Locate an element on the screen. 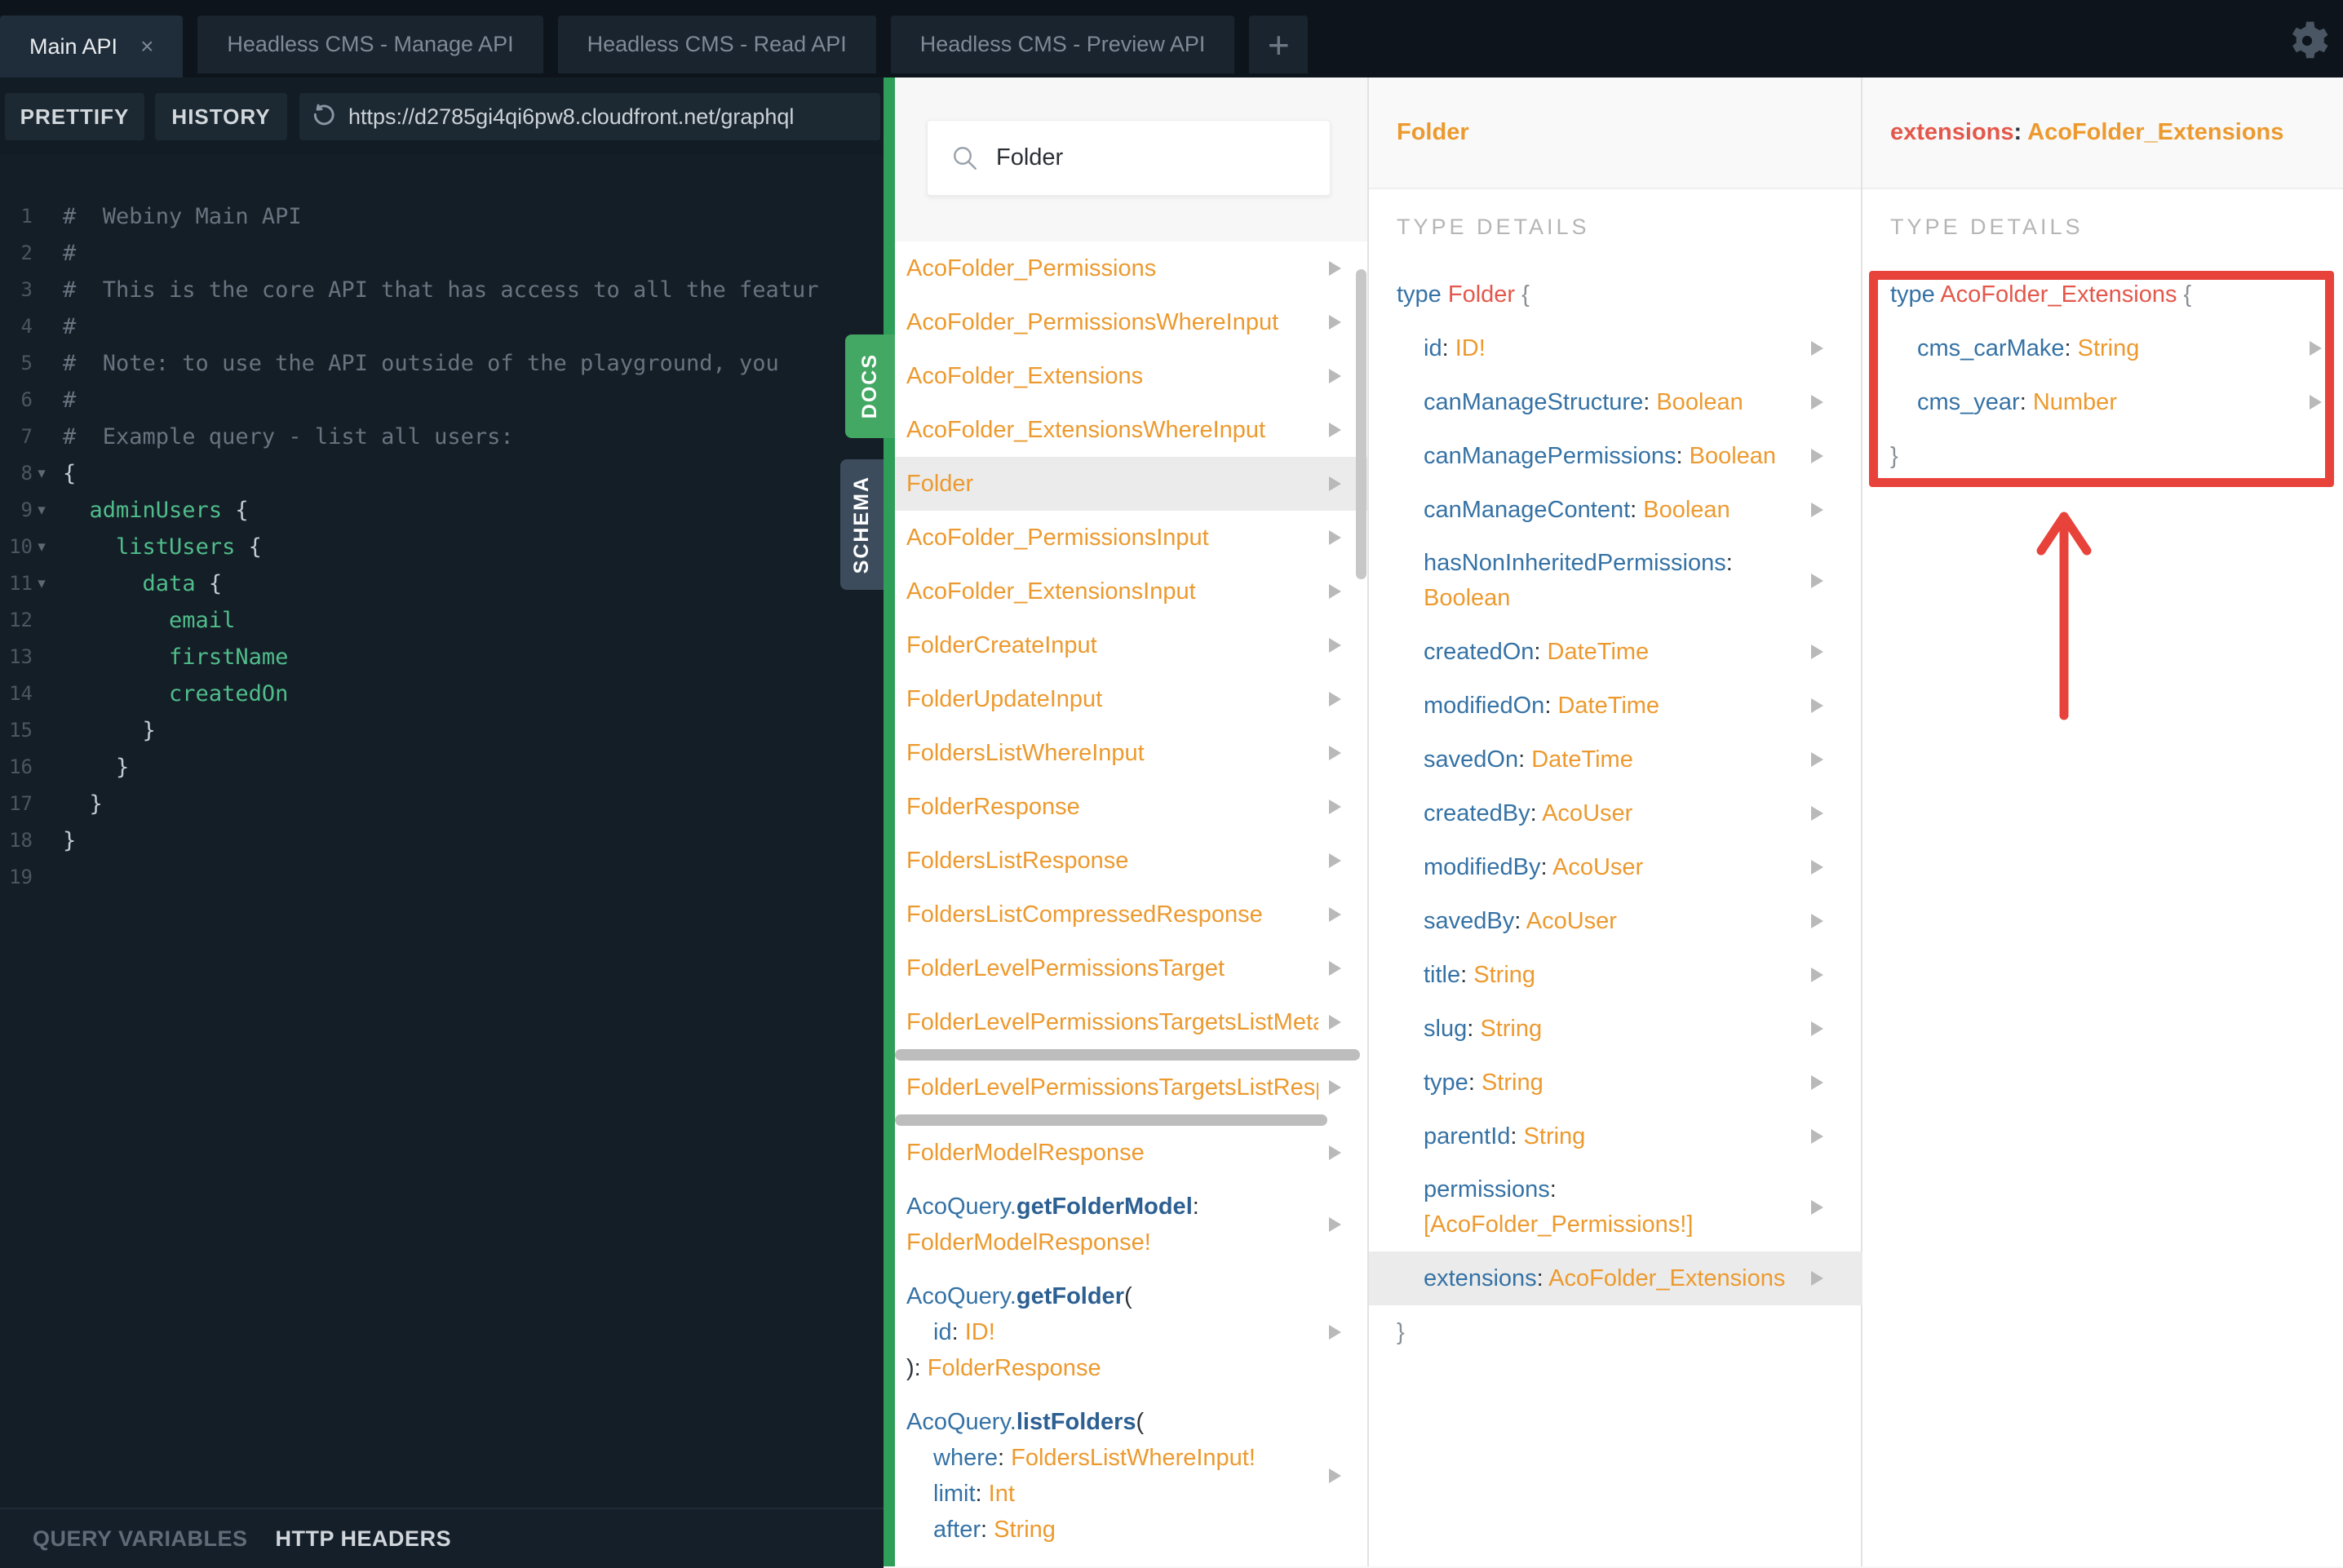 This screenshot has height=1568, width=2343. new-tab-button: + is located at coordinates (1279, 44).